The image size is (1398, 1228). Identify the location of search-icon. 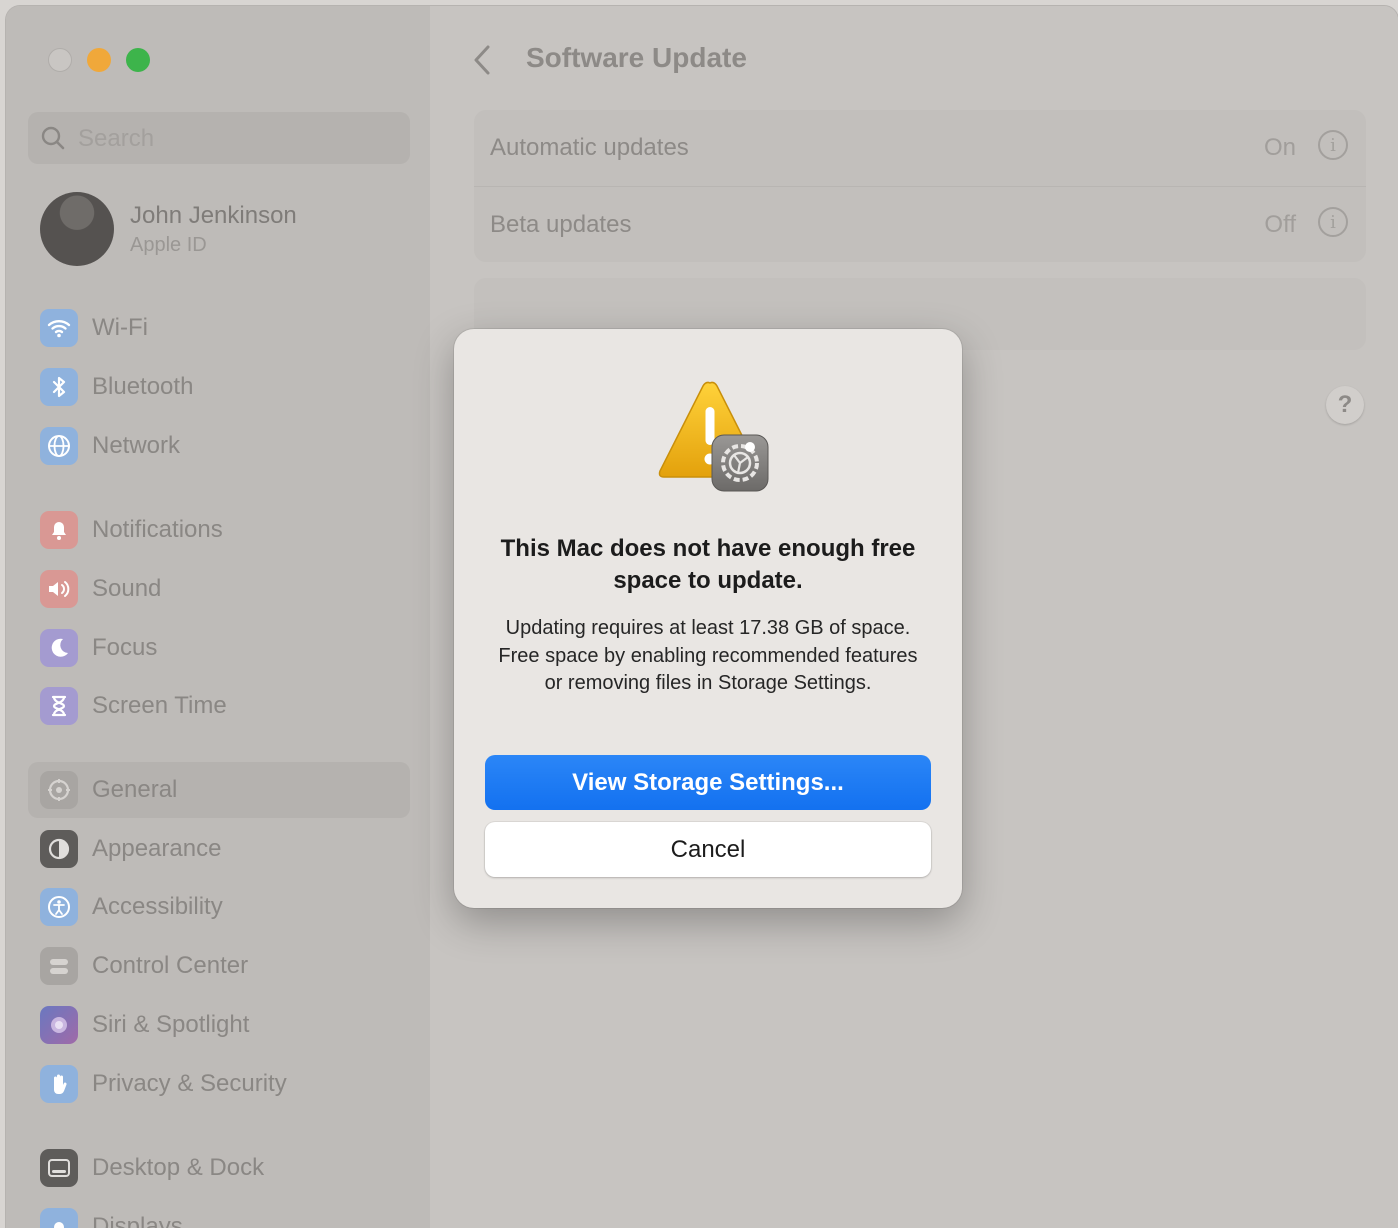
(53, 140).